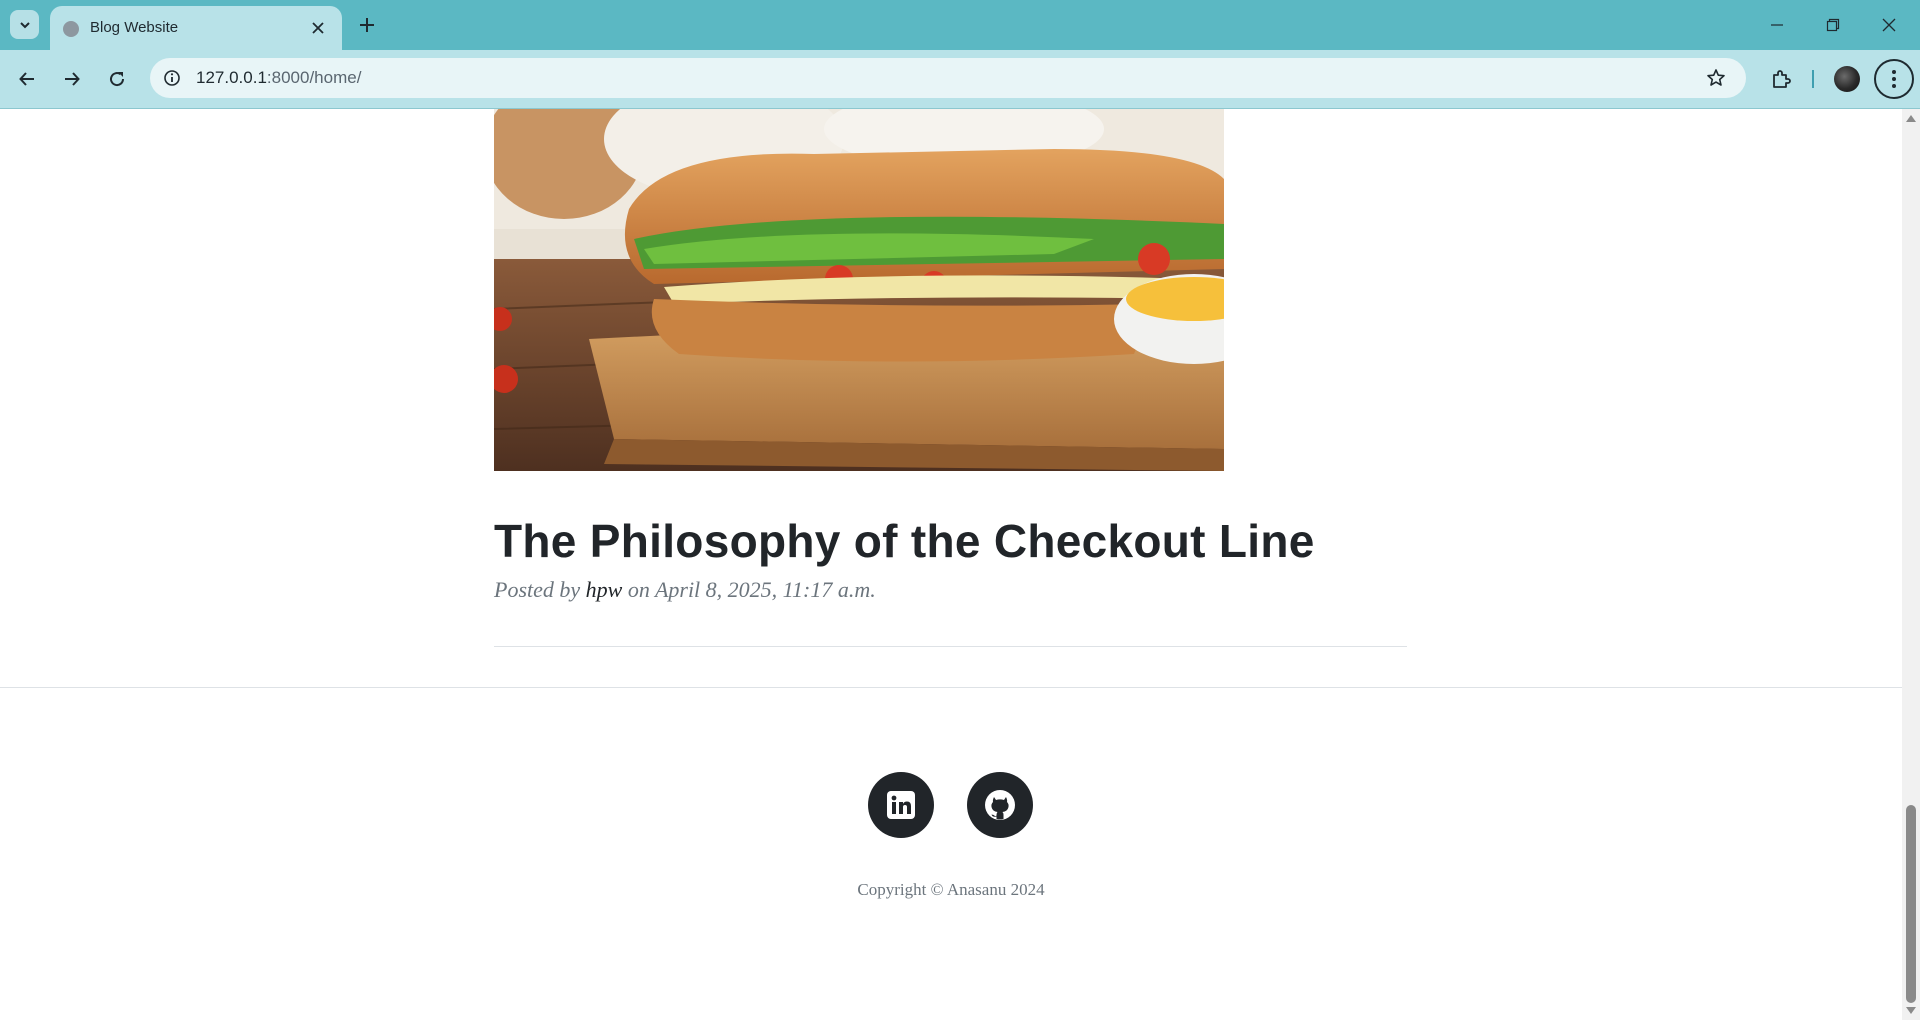  I want to click on chevron-down-icon, so click(24, 24).